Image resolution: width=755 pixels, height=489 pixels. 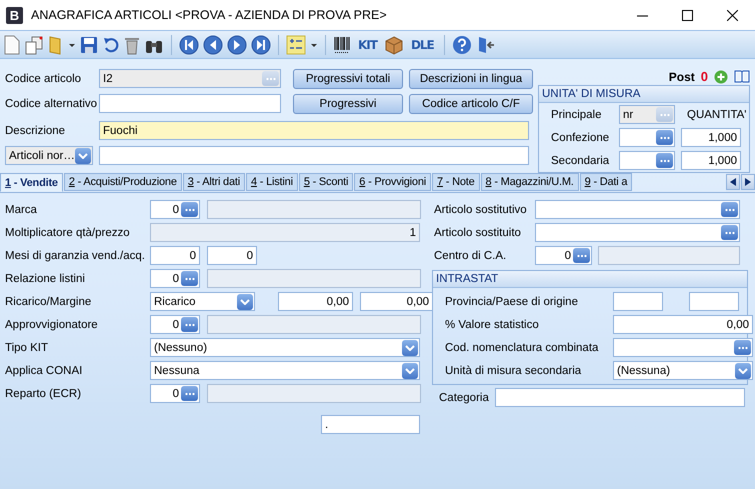 I want to click on new-document-icon, so click(x=12, y=44).